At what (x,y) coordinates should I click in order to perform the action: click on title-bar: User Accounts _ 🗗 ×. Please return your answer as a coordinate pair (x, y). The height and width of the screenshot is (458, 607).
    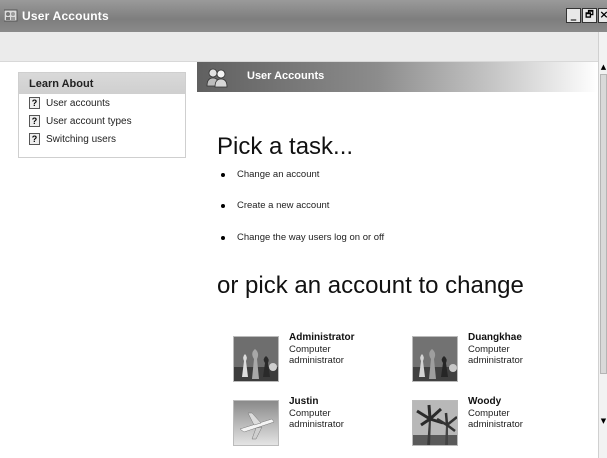
    Looking at the image, I should click on (303, 16).